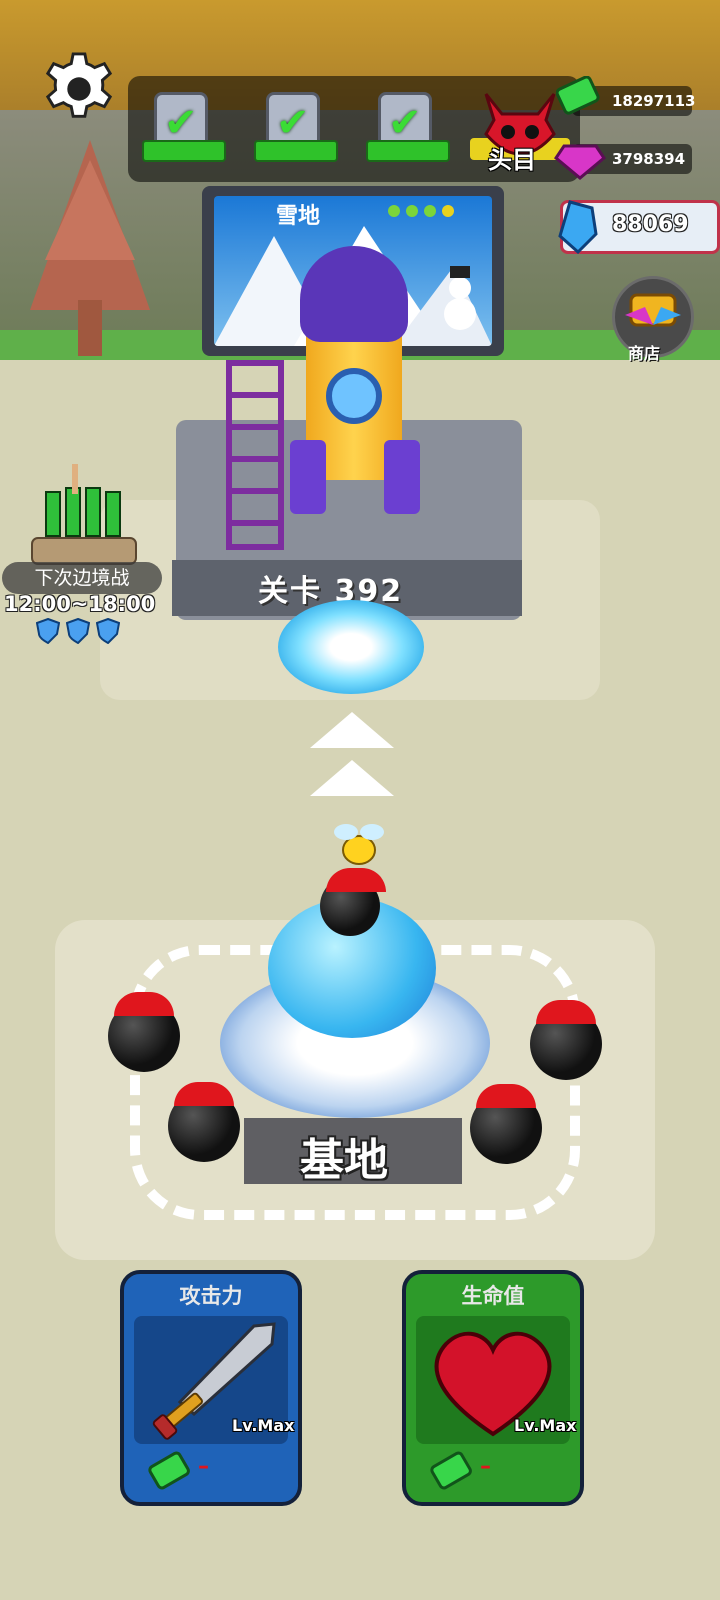  Describe the element at coordinates (298, 216) in the screenshot. I see `biome-title: 雪地` at that location.